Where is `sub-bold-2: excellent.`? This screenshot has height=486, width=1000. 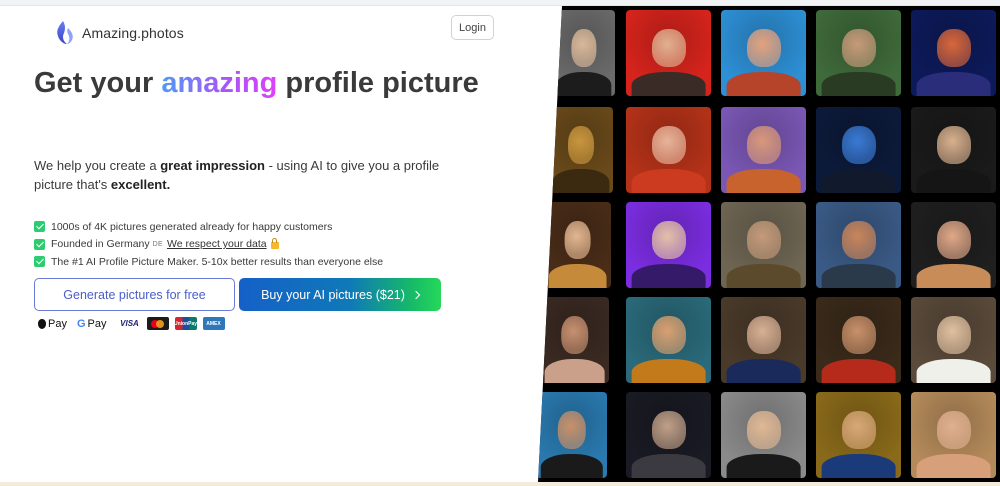 sub-bold-2: excellent. is located at coordinates (140, 184).